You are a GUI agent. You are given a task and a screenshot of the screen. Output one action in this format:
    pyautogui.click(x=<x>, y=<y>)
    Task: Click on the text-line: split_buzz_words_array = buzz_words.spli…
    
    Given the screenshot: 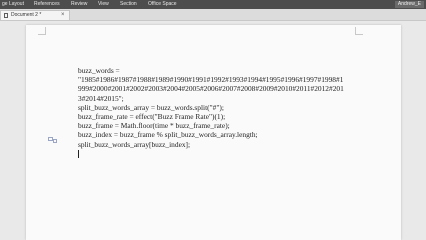 What is the action you would take?
    pyautogui.click(x=151, y=107)
    